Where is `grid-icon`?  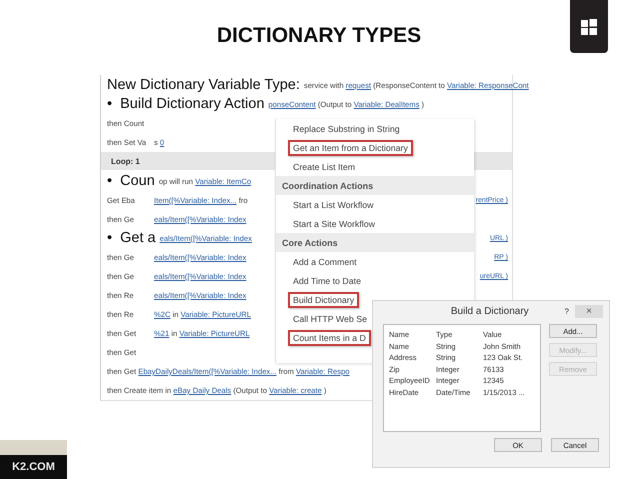 grid-icon is located at coordinates (589, 26).